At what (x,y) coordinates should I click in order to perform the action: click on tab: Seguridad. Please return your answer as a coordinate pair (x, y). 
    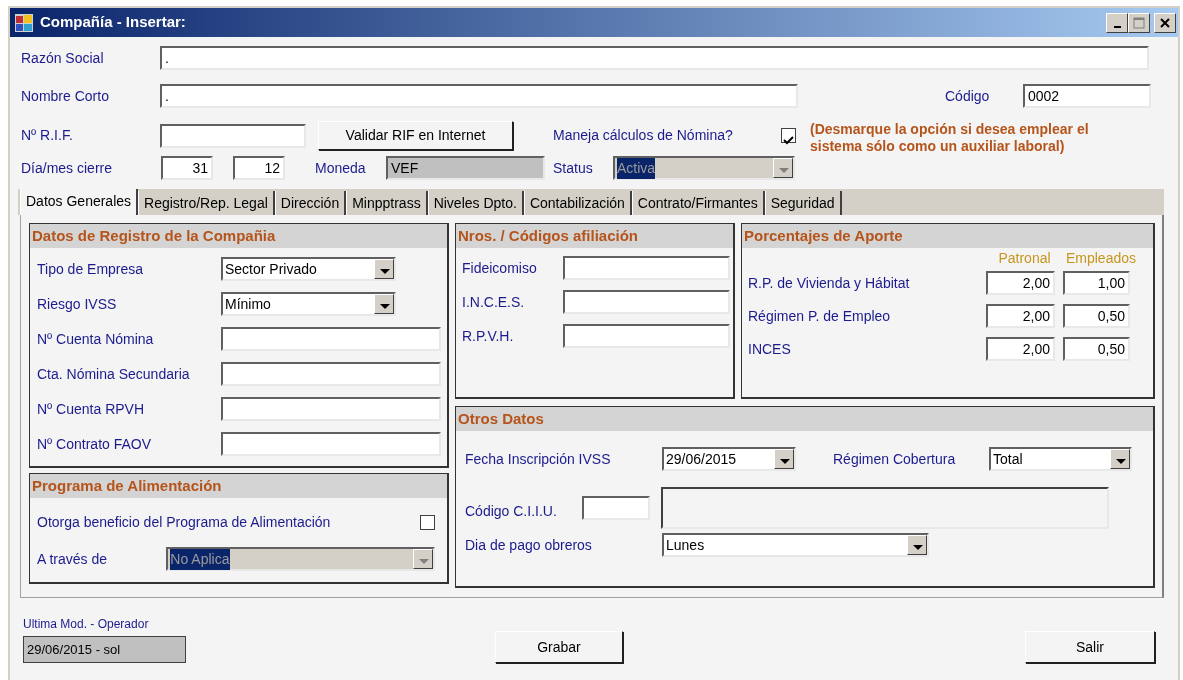
    Looking at the image, I should click on (803, 203).